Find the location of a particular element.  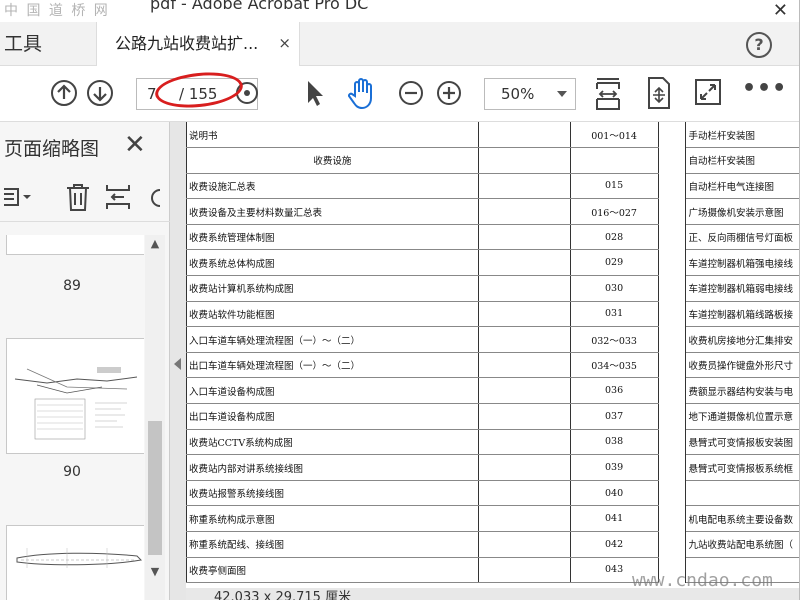

row-title: 收费站报警系统接线图 is located at coordinates (332, 493).